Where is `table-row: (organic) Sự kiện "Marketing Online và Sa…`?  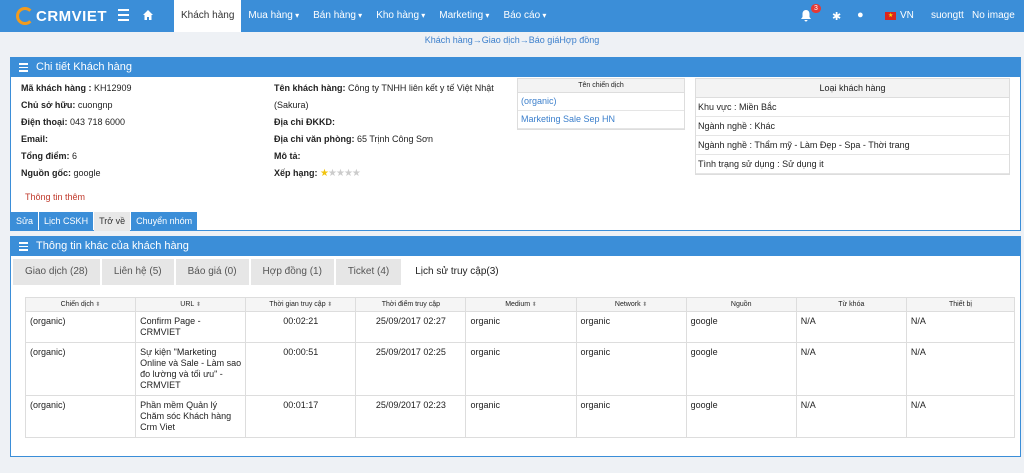
table-row: (organic) Sự kiện "Marketing Online và Sa… is located at coordinates (520, 369).